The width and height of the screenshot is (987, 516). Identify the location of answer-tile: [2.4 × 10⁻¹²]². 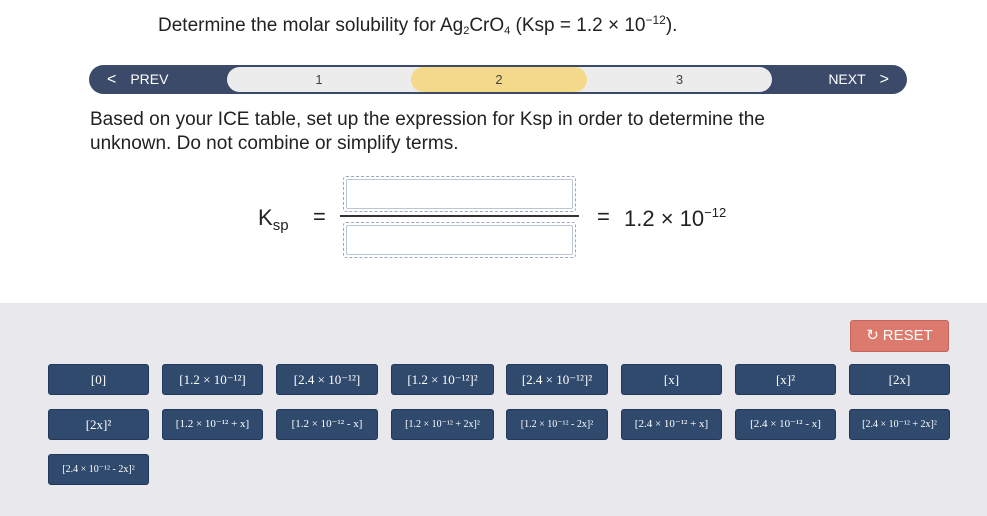
(557, 379).